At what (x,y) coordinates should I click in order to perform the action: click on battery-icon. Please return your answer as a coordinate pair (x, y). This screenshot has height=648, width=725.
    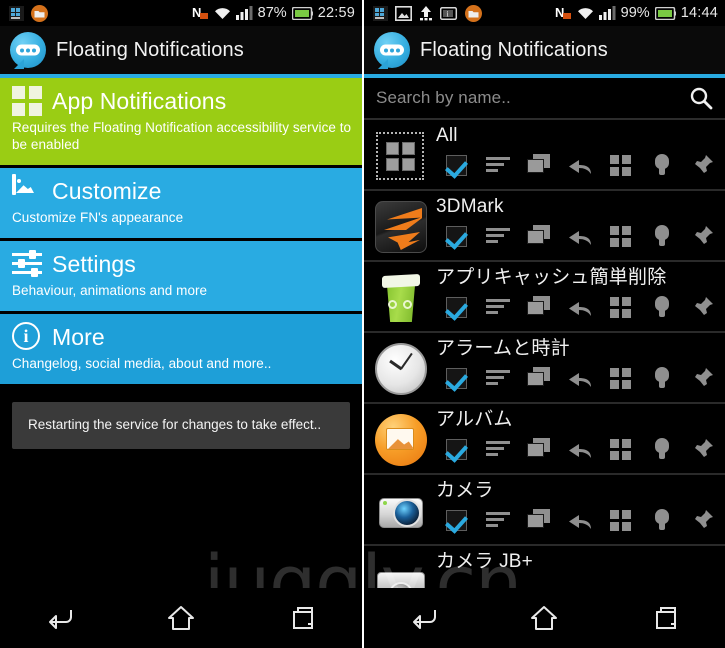
    Looking at the image, I should click on (665, 13).